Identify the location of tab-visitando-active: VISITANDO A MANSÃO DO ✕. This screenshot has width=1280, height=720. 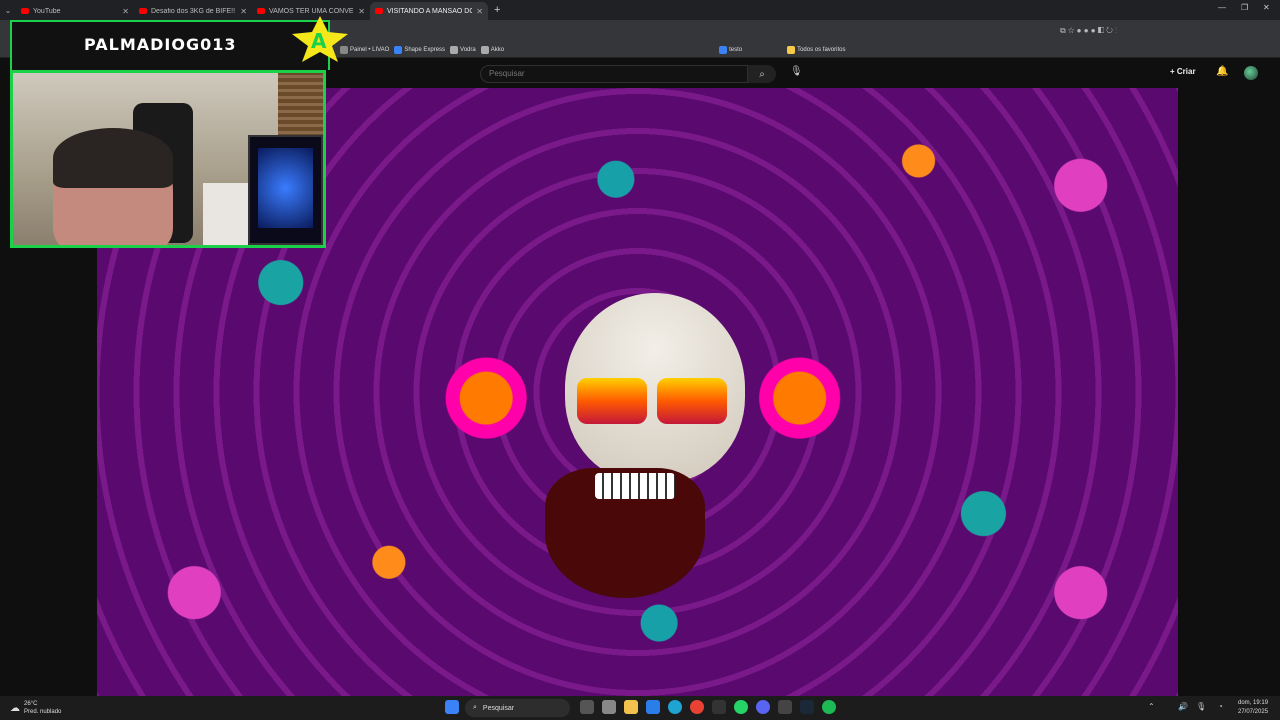
(429, 11).